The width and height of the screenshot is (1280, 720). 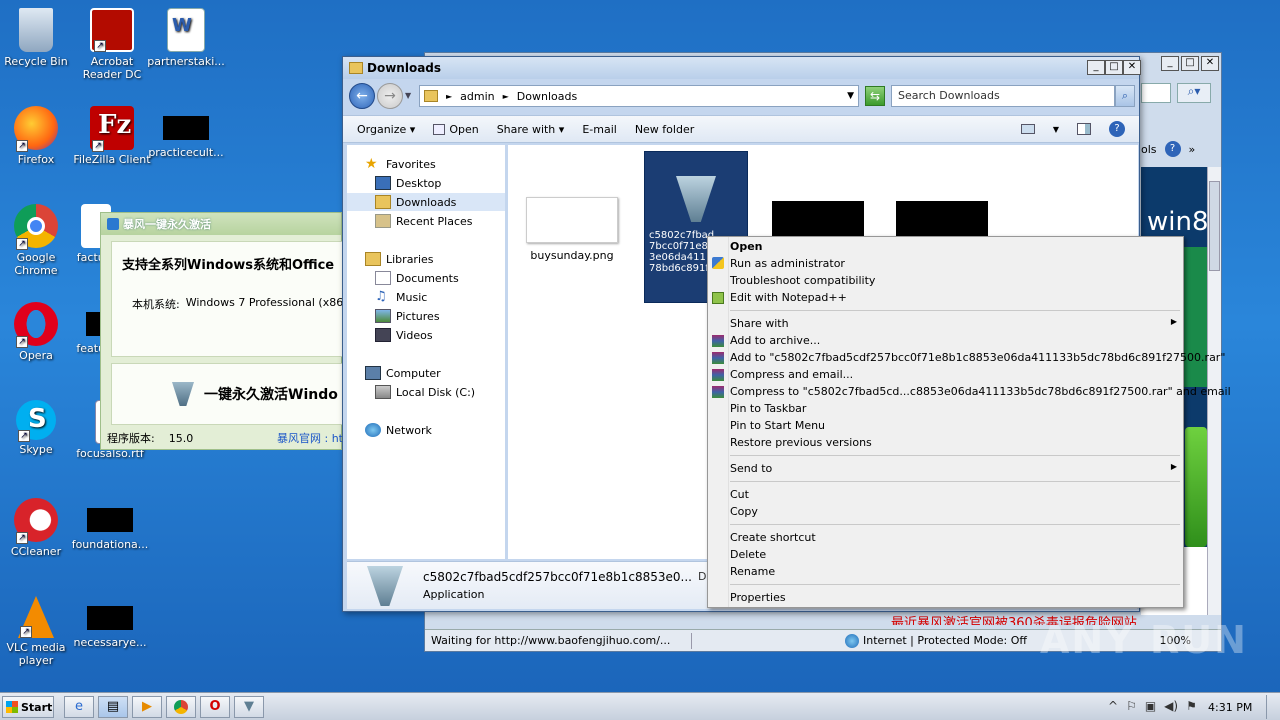 I want to click on green-download-button, so click(x=1196, y=487).